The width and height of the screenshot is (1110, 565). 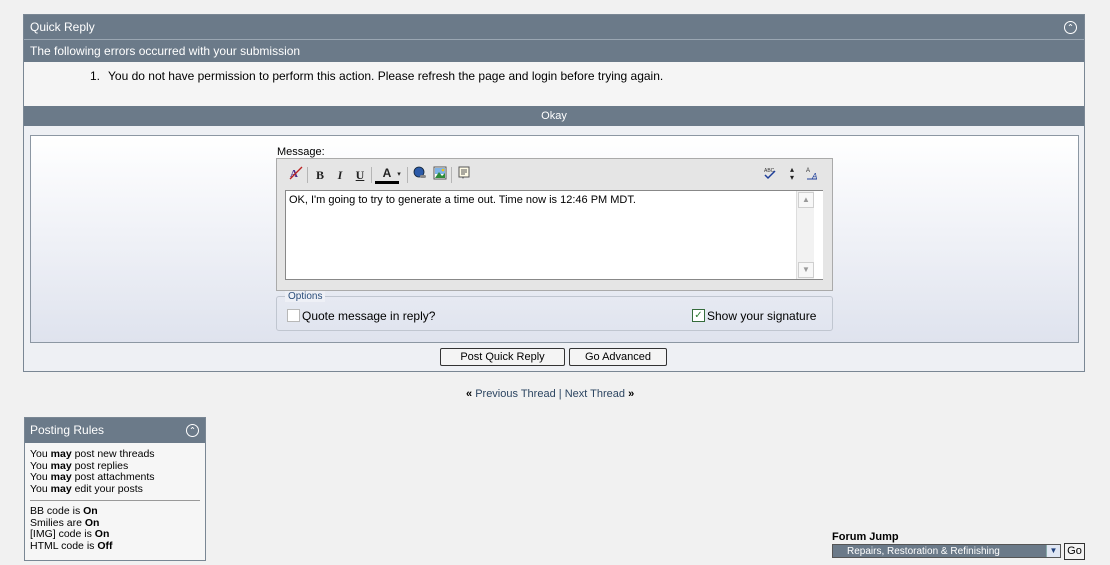 I want to click on code-name: BB code, so click(x=50, y=511).